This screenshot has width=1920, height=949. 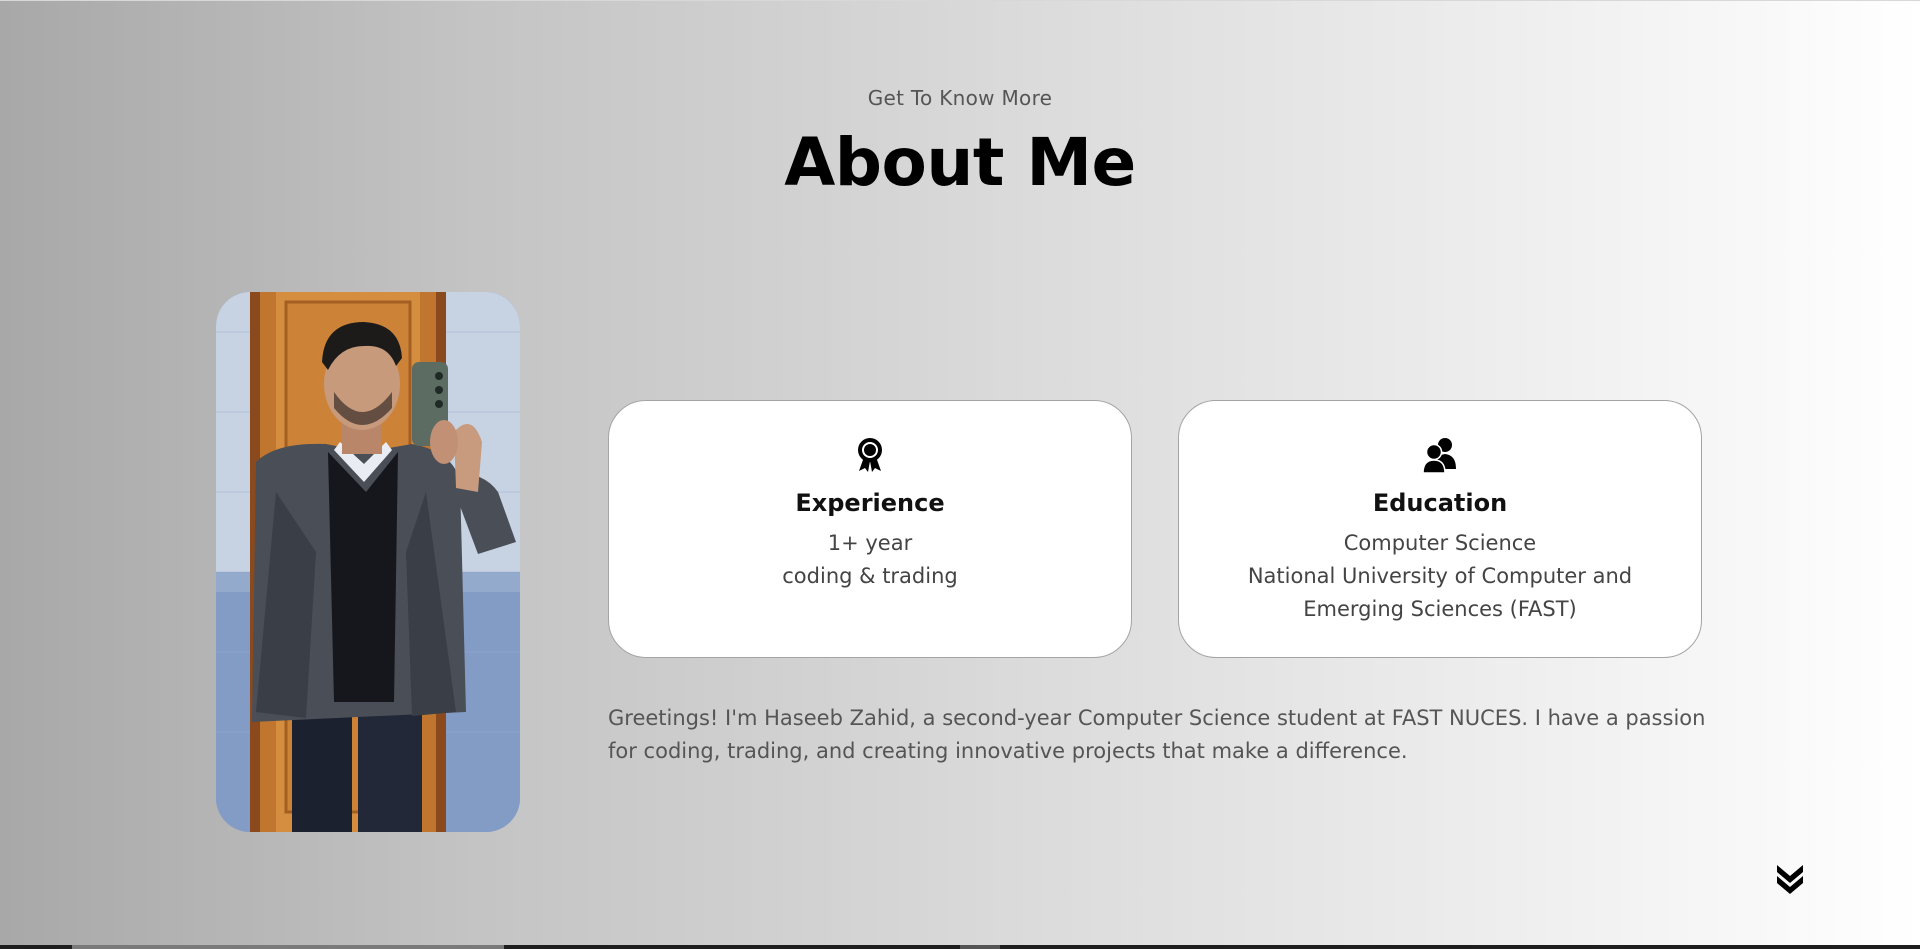 What do you see at coordinates (1440, 457) in the screenshot?
I see `users-icon` at bounding box center [1440, 457].